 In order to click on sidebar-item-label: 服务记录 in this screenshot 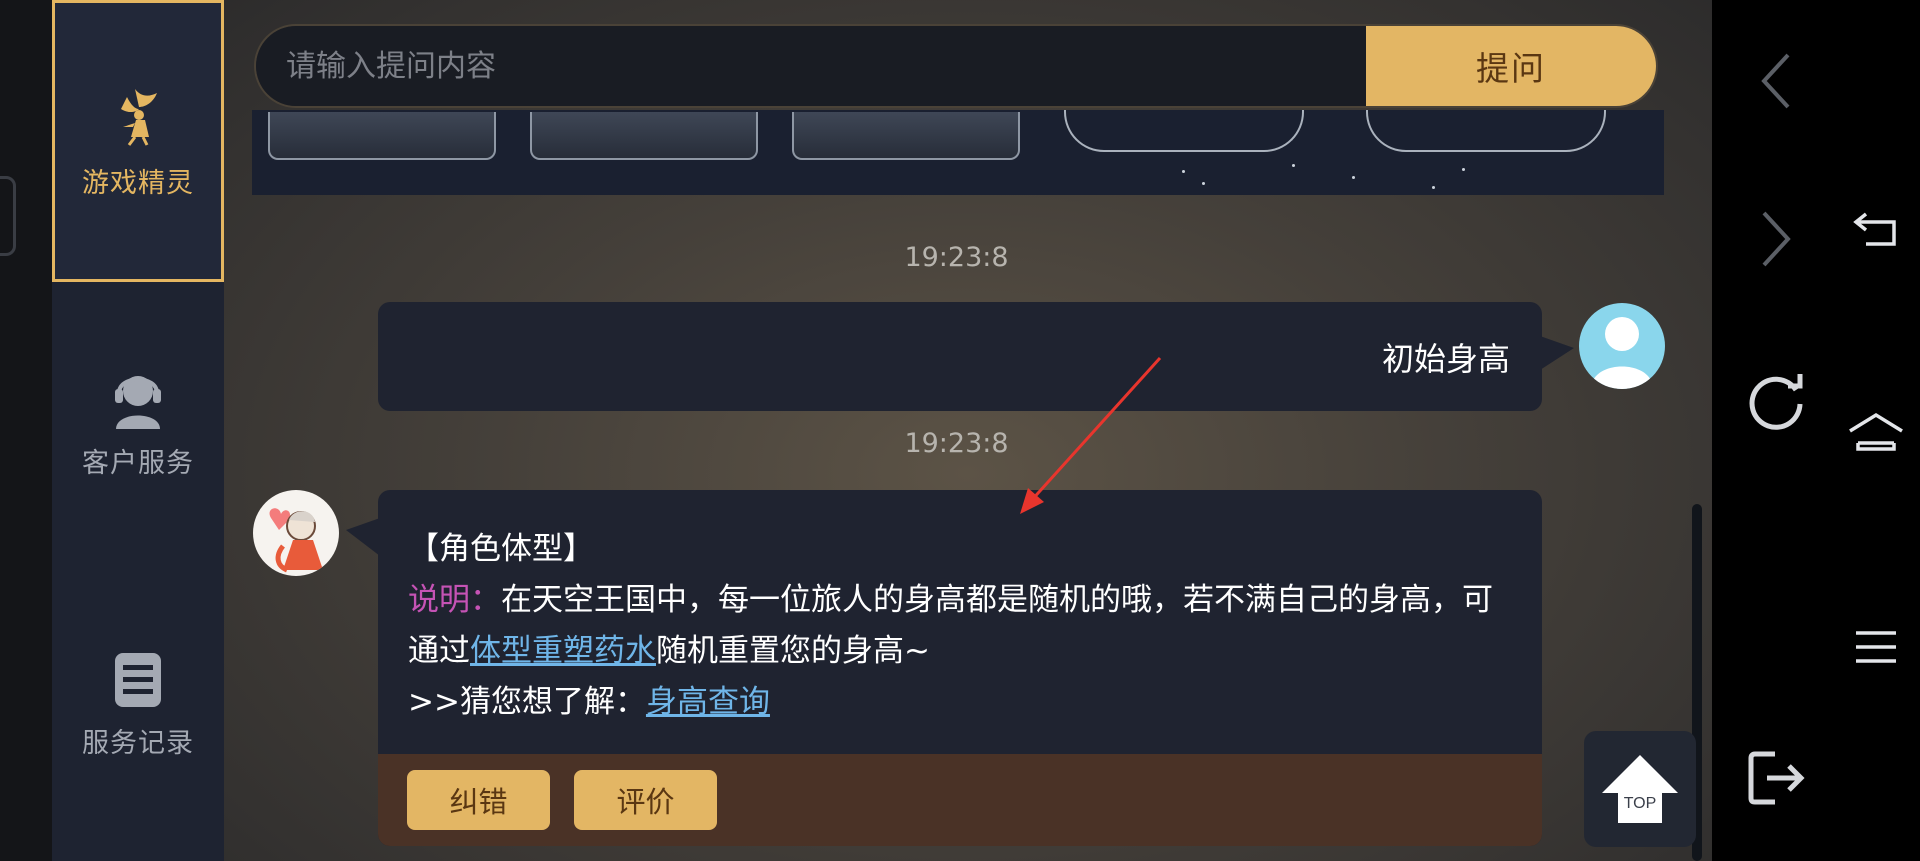, I will do `click(138, 743)`.